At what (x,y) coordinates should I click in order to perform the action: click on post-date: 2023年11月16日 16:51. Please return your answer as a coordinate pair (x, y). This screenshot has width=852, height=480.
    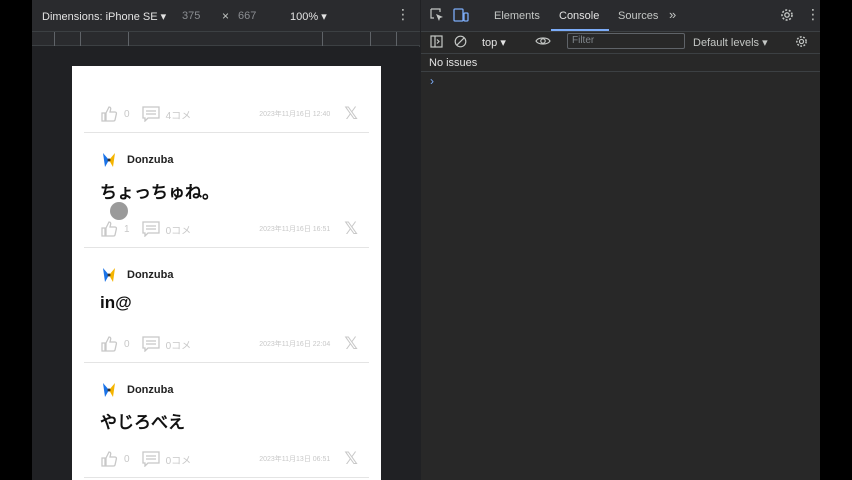
    Looking at the image, I should click on (295, 229).